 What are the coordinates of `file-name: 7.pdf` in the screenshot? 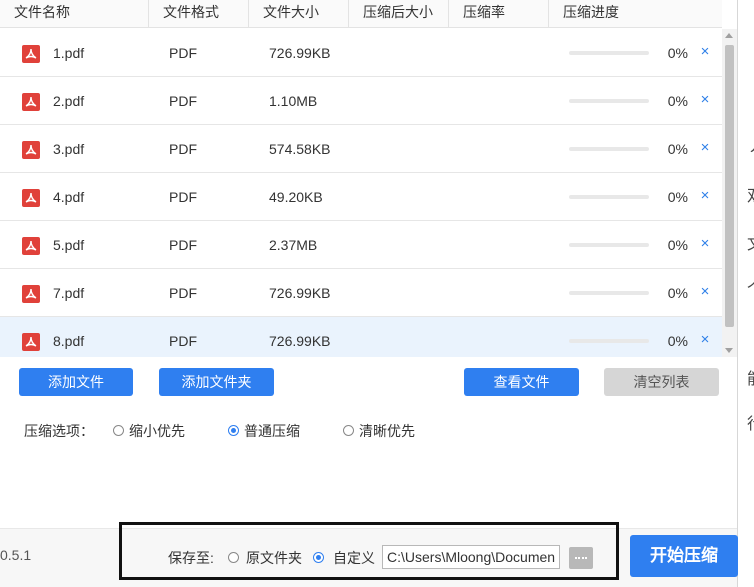 It's located at (69, 293).